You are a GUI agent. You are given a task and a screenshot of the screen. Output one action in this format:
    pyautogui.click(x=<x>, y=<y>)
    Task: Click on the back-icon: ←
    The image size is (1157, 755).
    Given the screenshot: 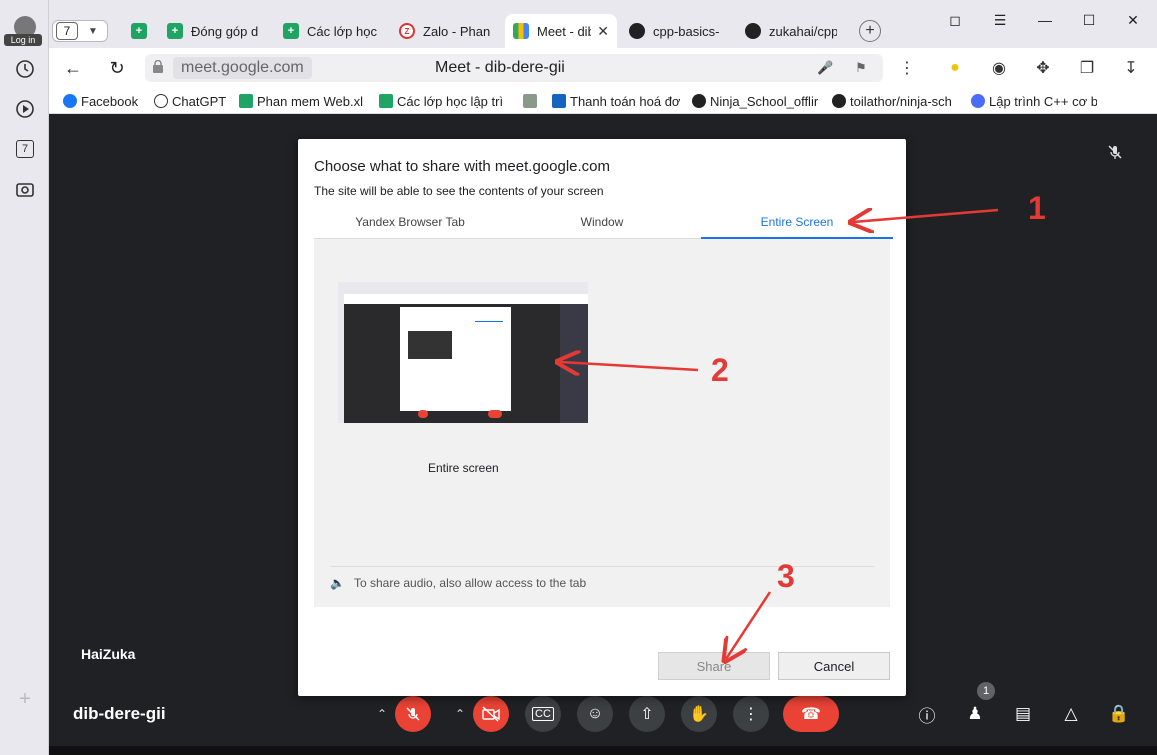 What is the action you would take?
    pyautogui.click(x=73, y=68)
    